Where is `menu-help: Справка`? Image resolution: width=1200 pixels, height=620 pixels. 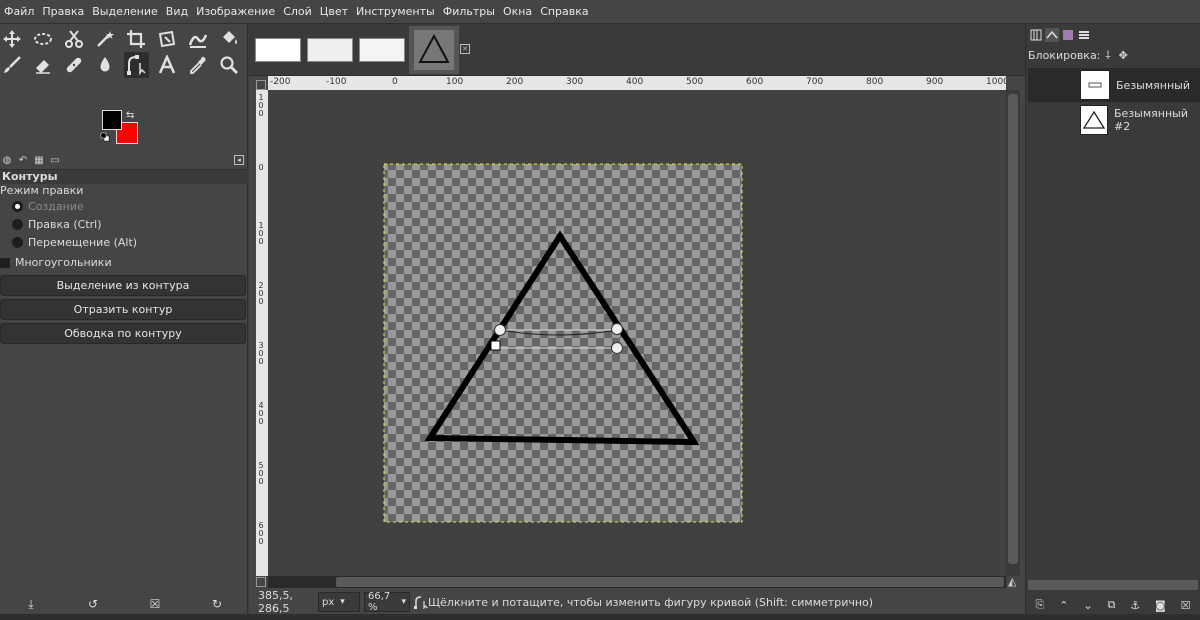 menu-help: Справка is located at coordinates (564, 12).